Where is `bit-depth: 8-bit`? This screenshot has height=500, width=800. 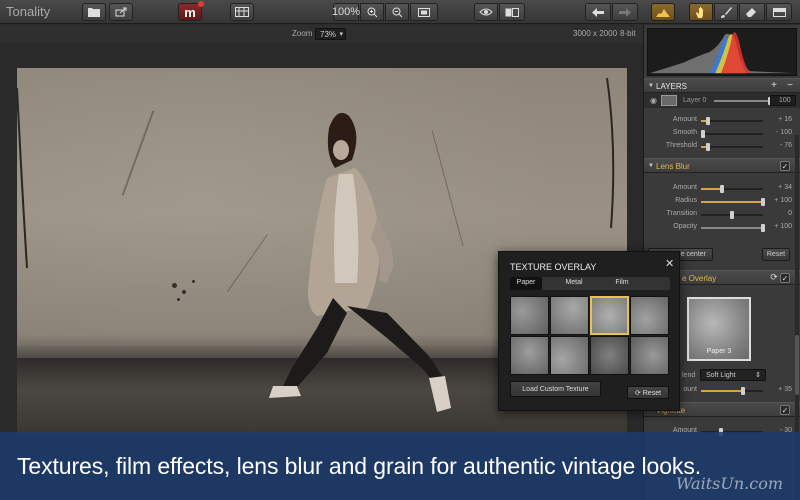
bit-depth: 8-bit is located at coordinates (628, 33).